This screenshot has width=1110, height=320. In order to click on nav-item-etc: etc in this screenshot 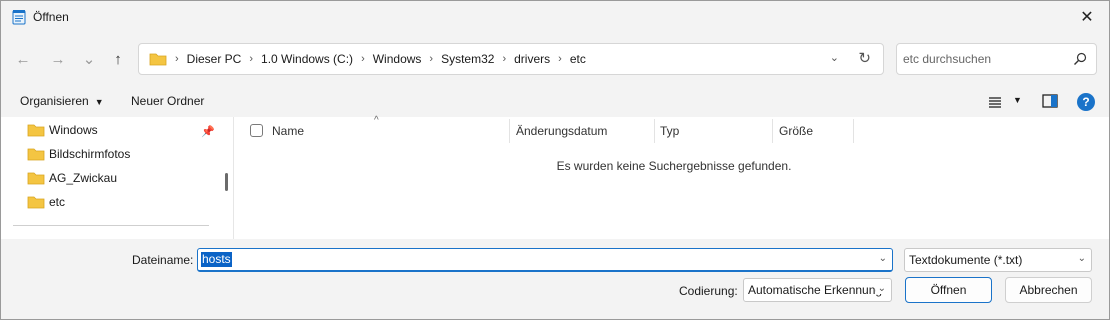, I will do `click(46, 202)`.